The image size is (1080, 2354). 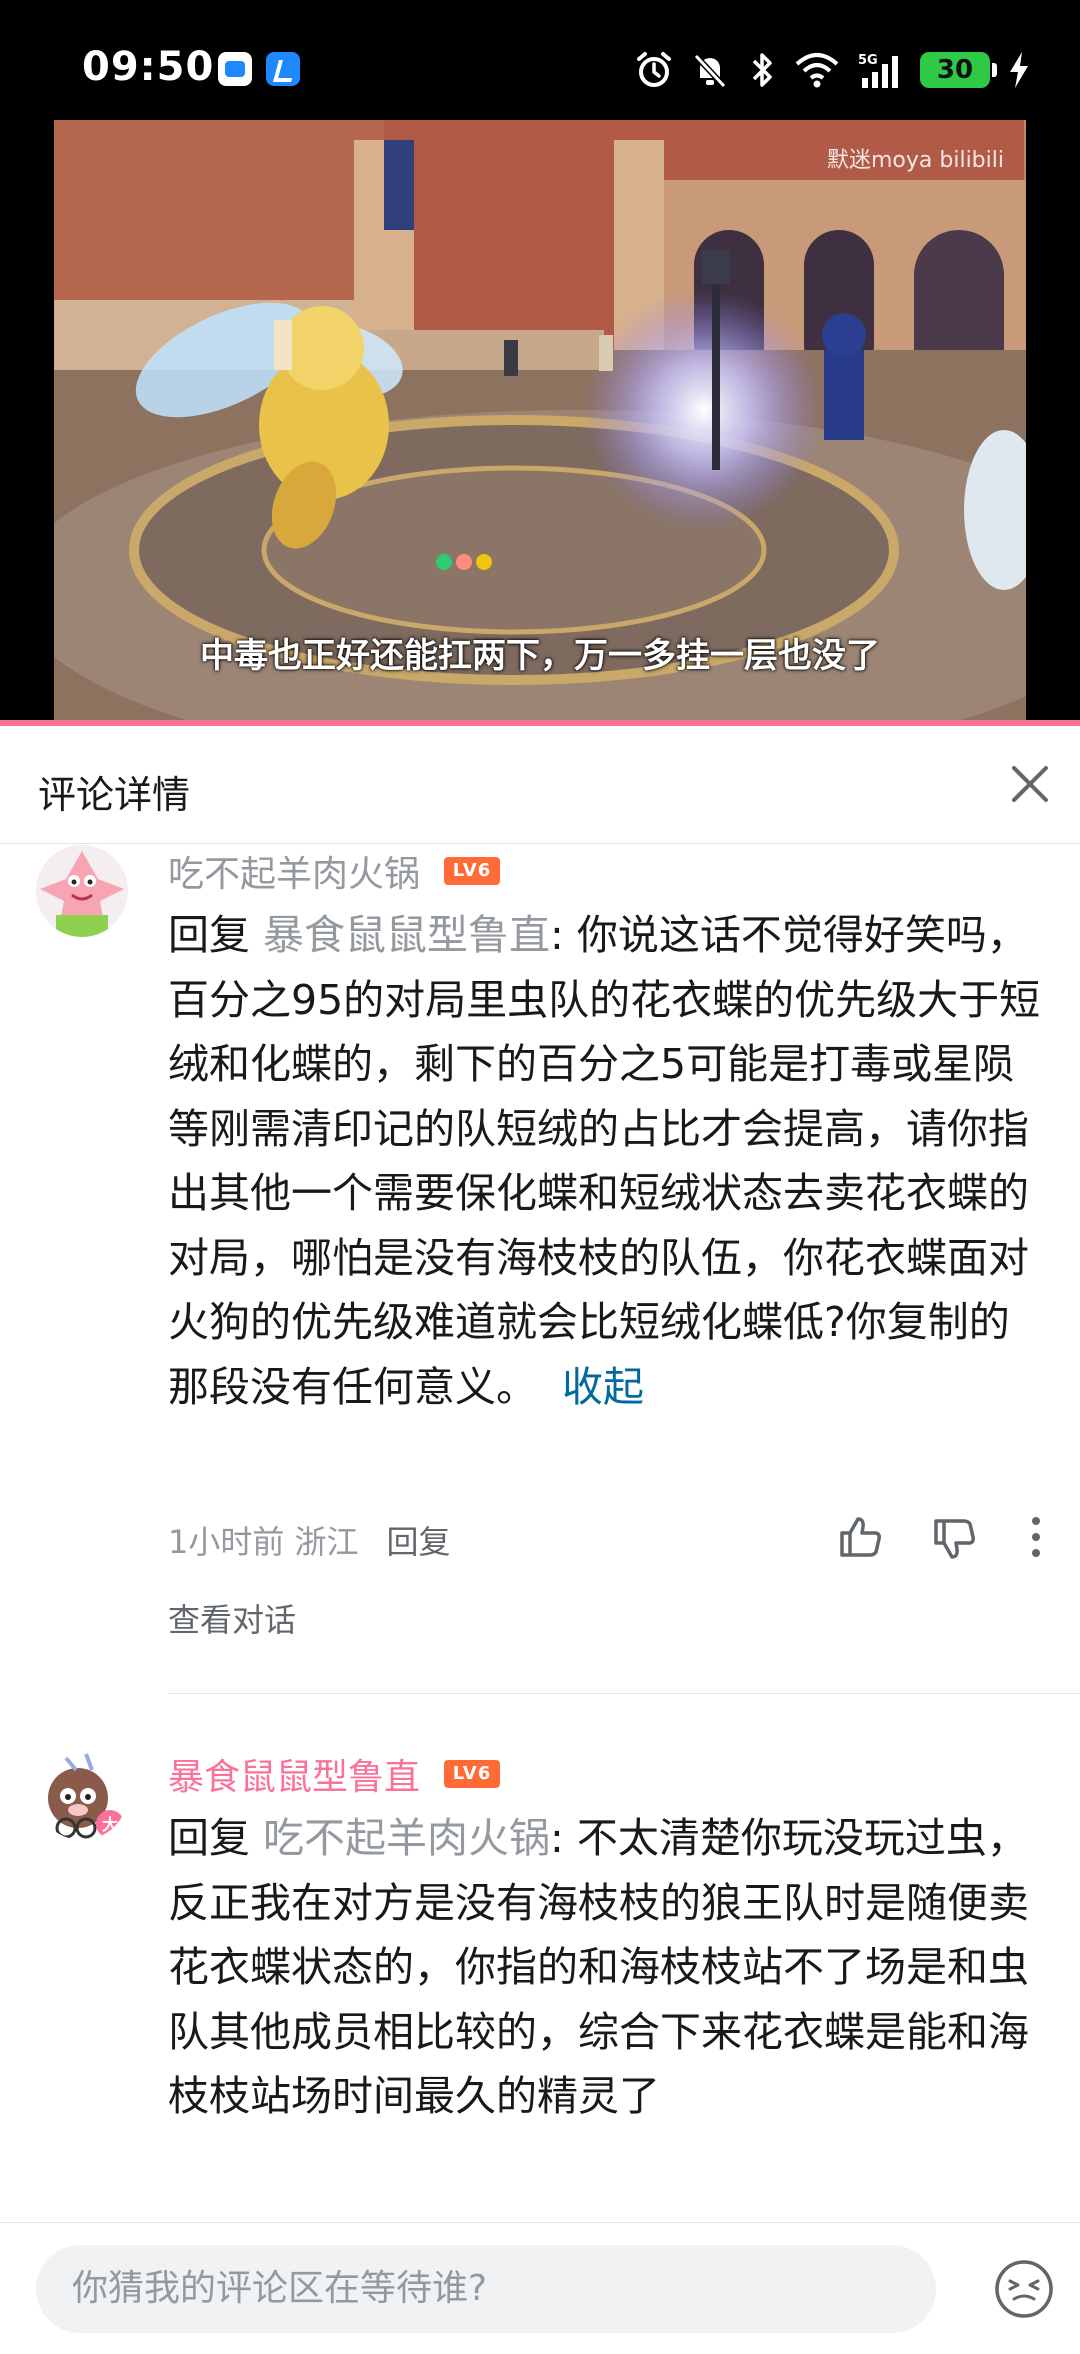 What do you see at coordinates (406, 935) in the screenshot?
I see `mention-link: 暴食鼠鼠型鲁直` at bounding box center [406, 935].